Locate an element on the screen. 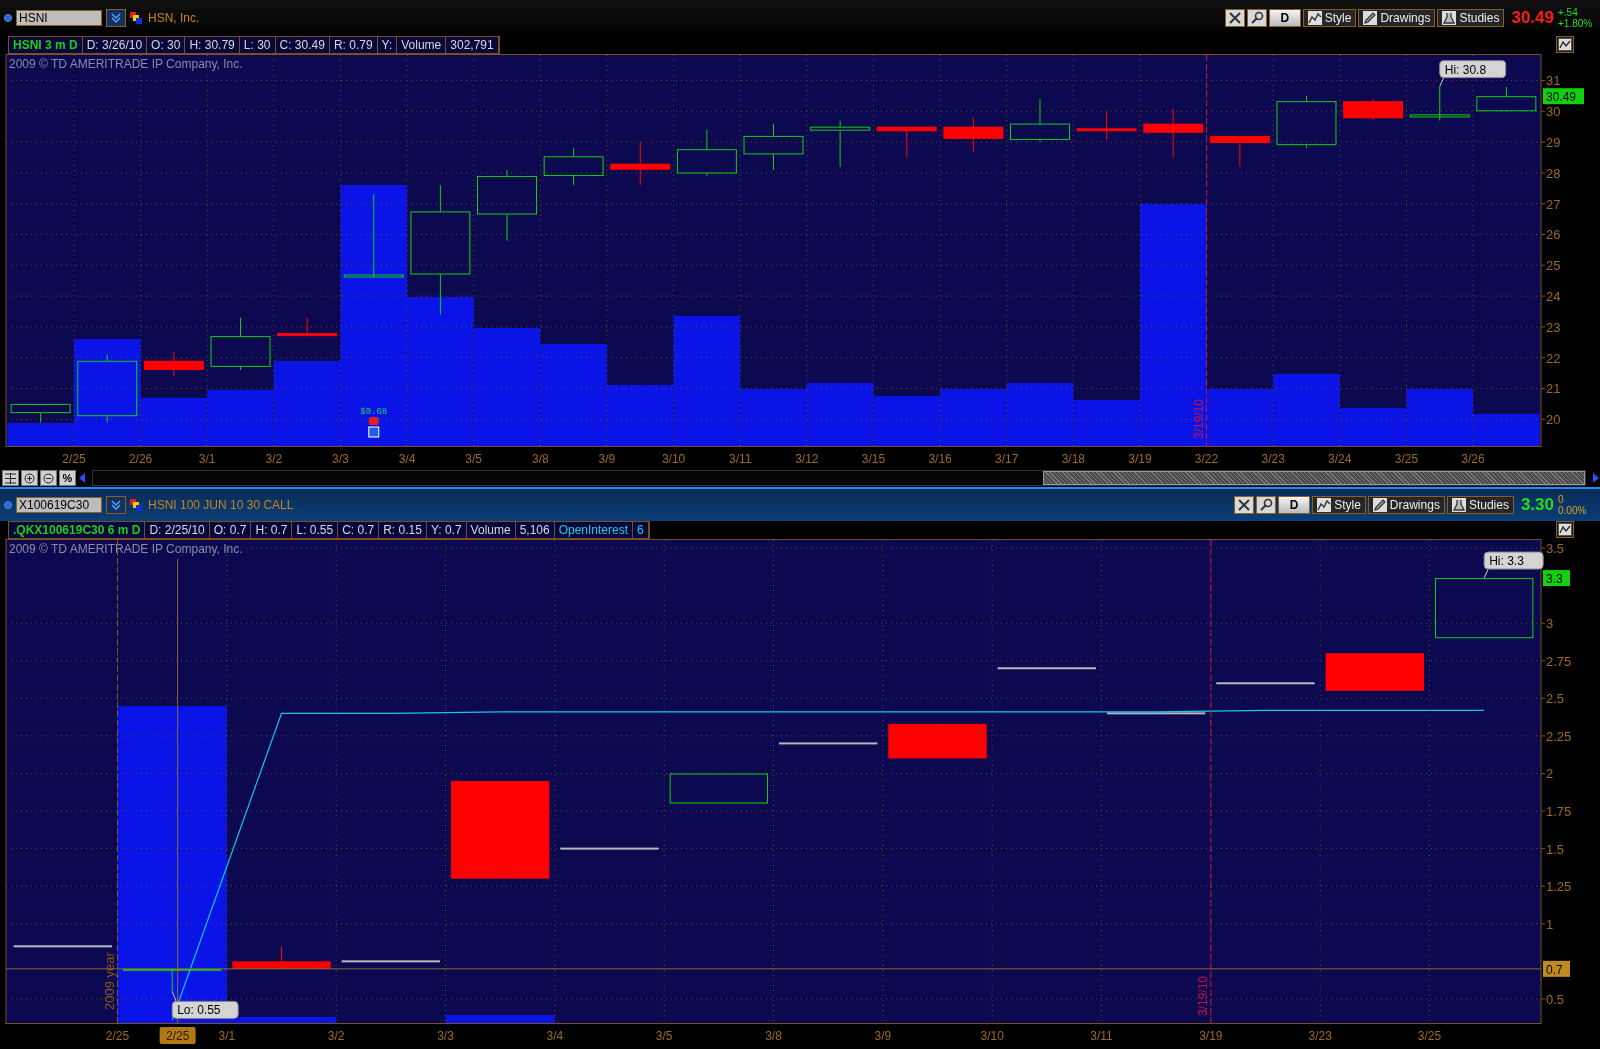  net-change: +.54 is located at coordinates (1568, 12).